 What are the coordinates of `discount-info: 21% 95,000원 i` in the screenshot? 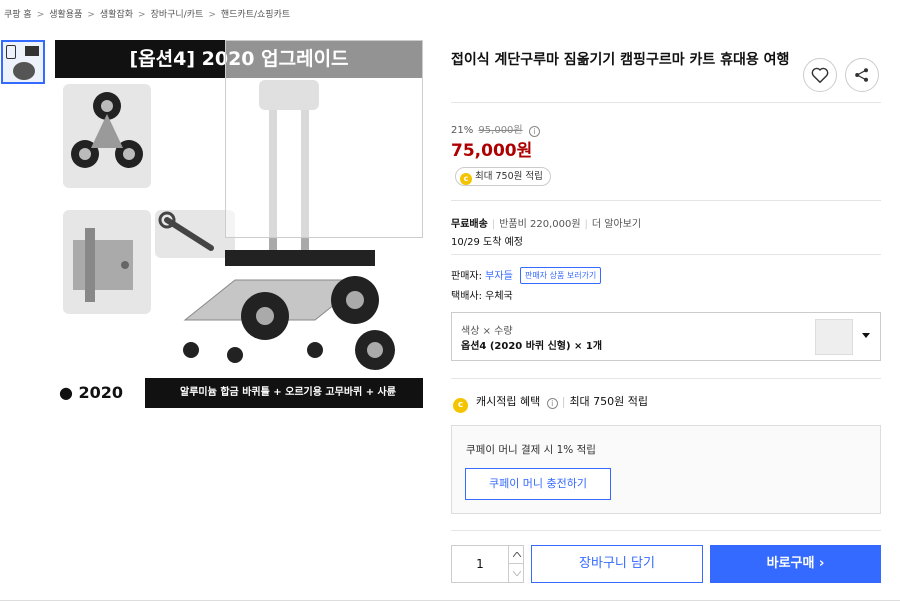 It's located at (495, 129).